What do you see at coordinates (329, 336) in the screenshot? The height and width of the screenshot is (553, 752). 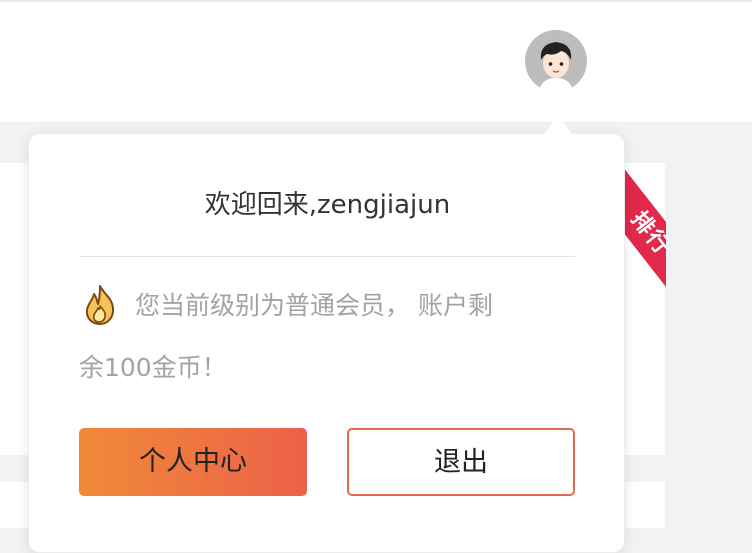 I see `membership-message: 您当前级别为普通会员， 账户剩 余100金币！` at bounding box center [329, 336].